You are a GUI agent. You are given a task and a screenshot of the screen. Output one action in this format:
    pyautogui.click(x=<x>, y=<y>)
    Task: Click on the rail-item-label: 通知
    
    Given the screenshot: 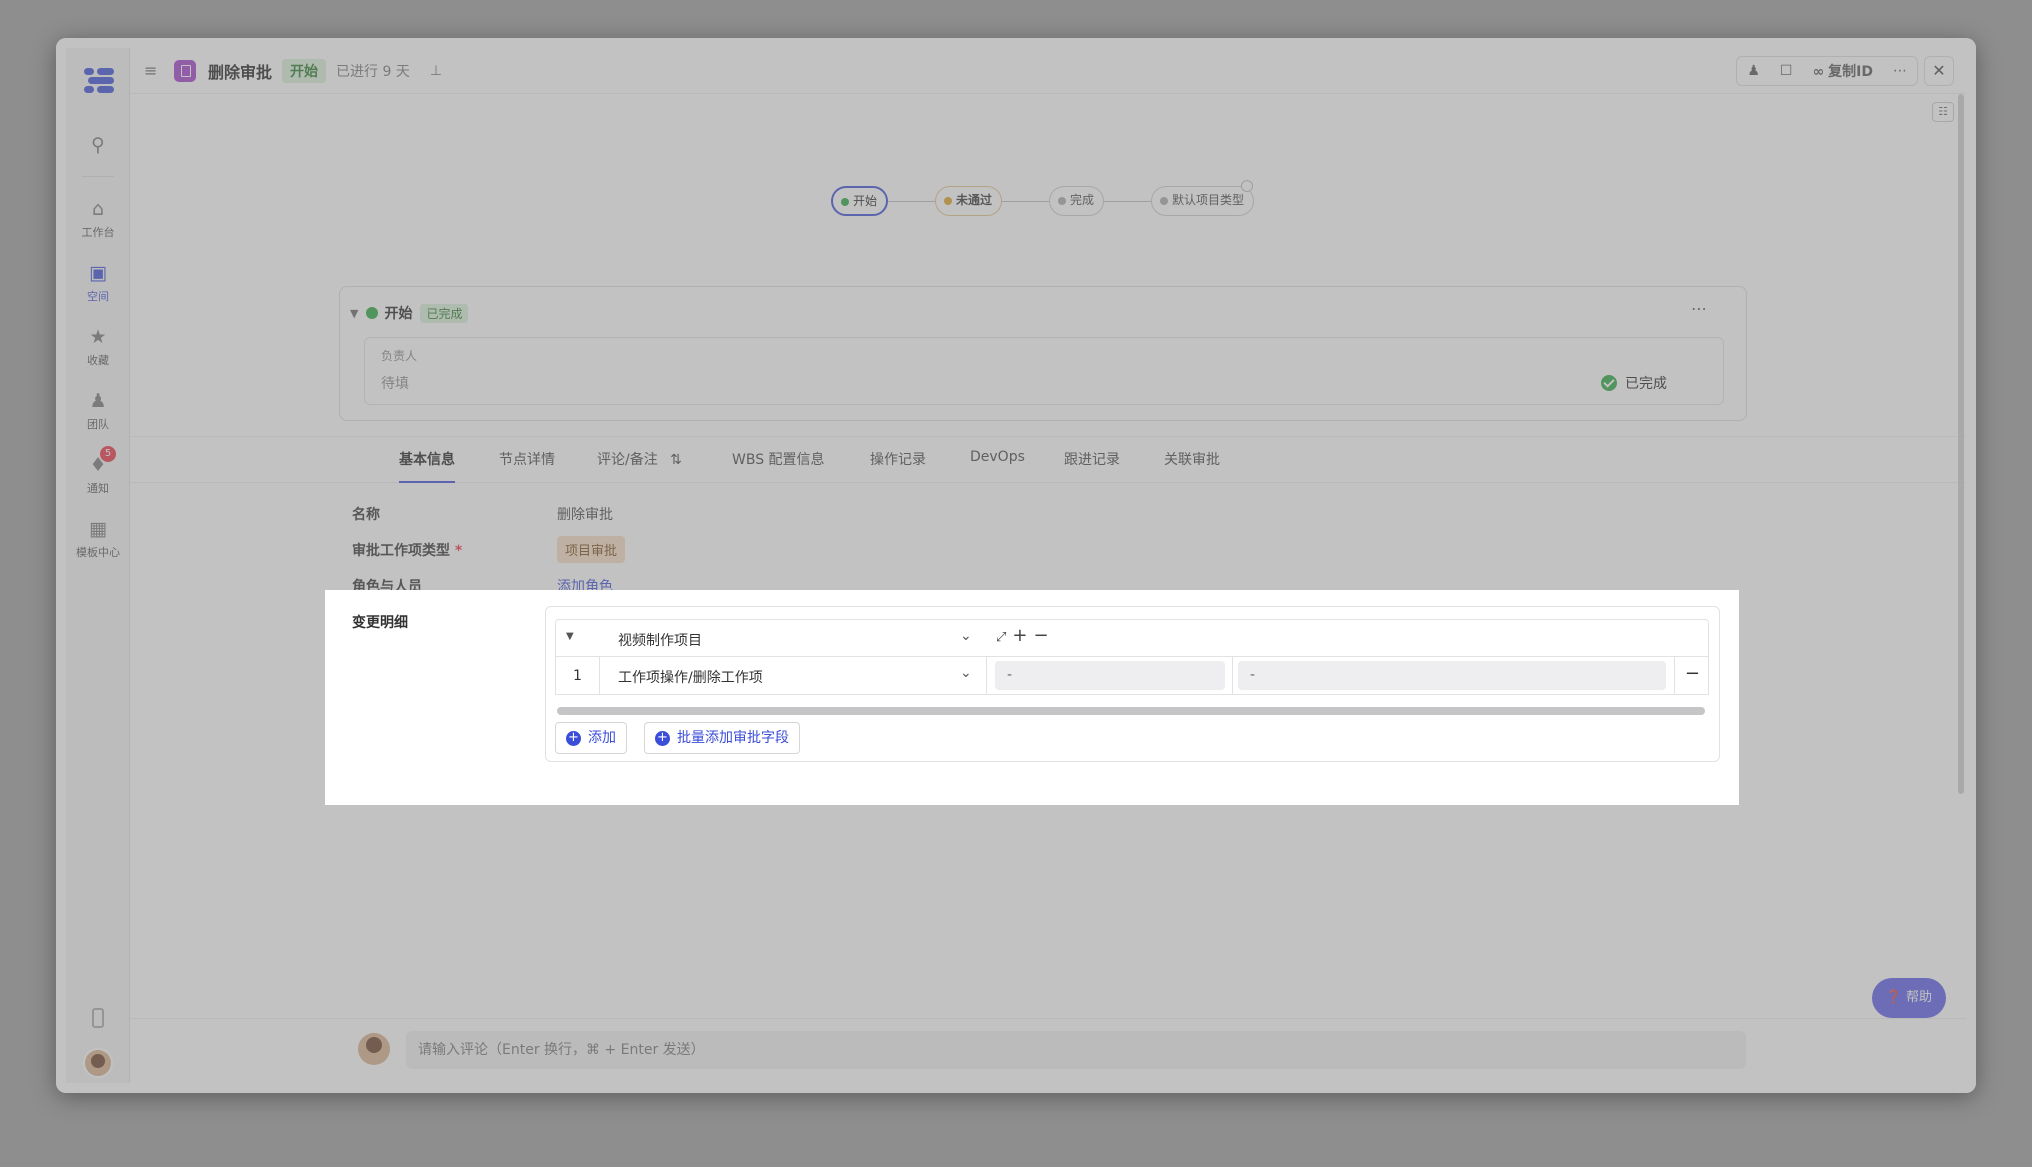 What is the action you would take?
    pyautogui.click(x=98, y=488)
    